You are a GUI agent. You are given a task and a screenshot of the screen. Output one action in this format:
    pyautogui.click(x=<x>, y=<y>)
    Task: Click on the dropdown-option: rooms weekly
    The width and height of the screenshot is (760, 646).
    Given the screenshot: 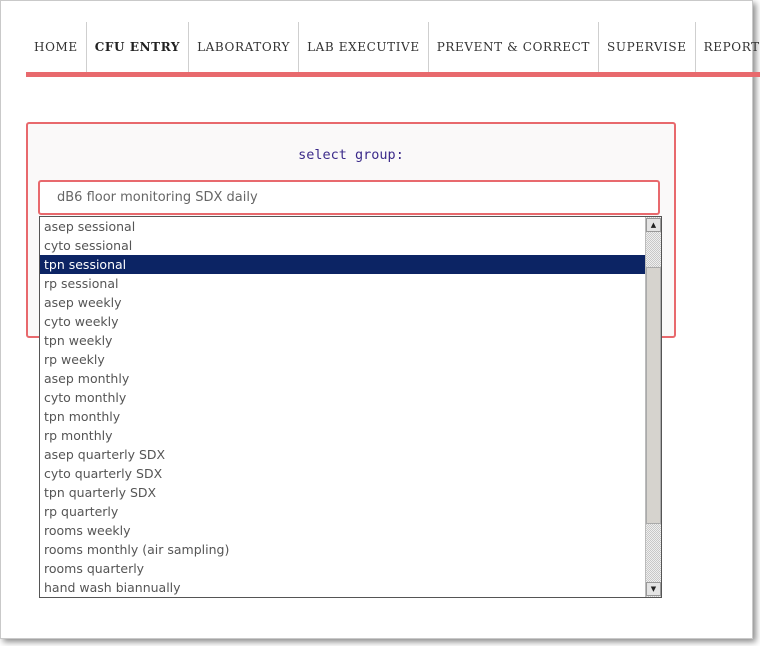 What is the action you would take?
    pyautogui.click(x=343, y=530)
    